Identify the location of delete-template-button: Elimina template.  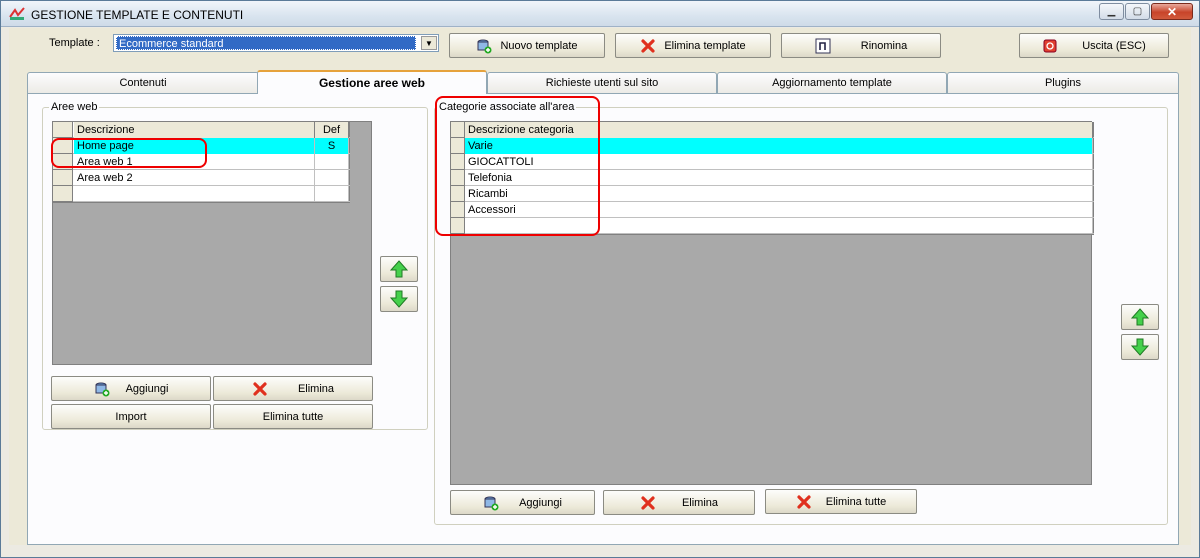
(693, 45).